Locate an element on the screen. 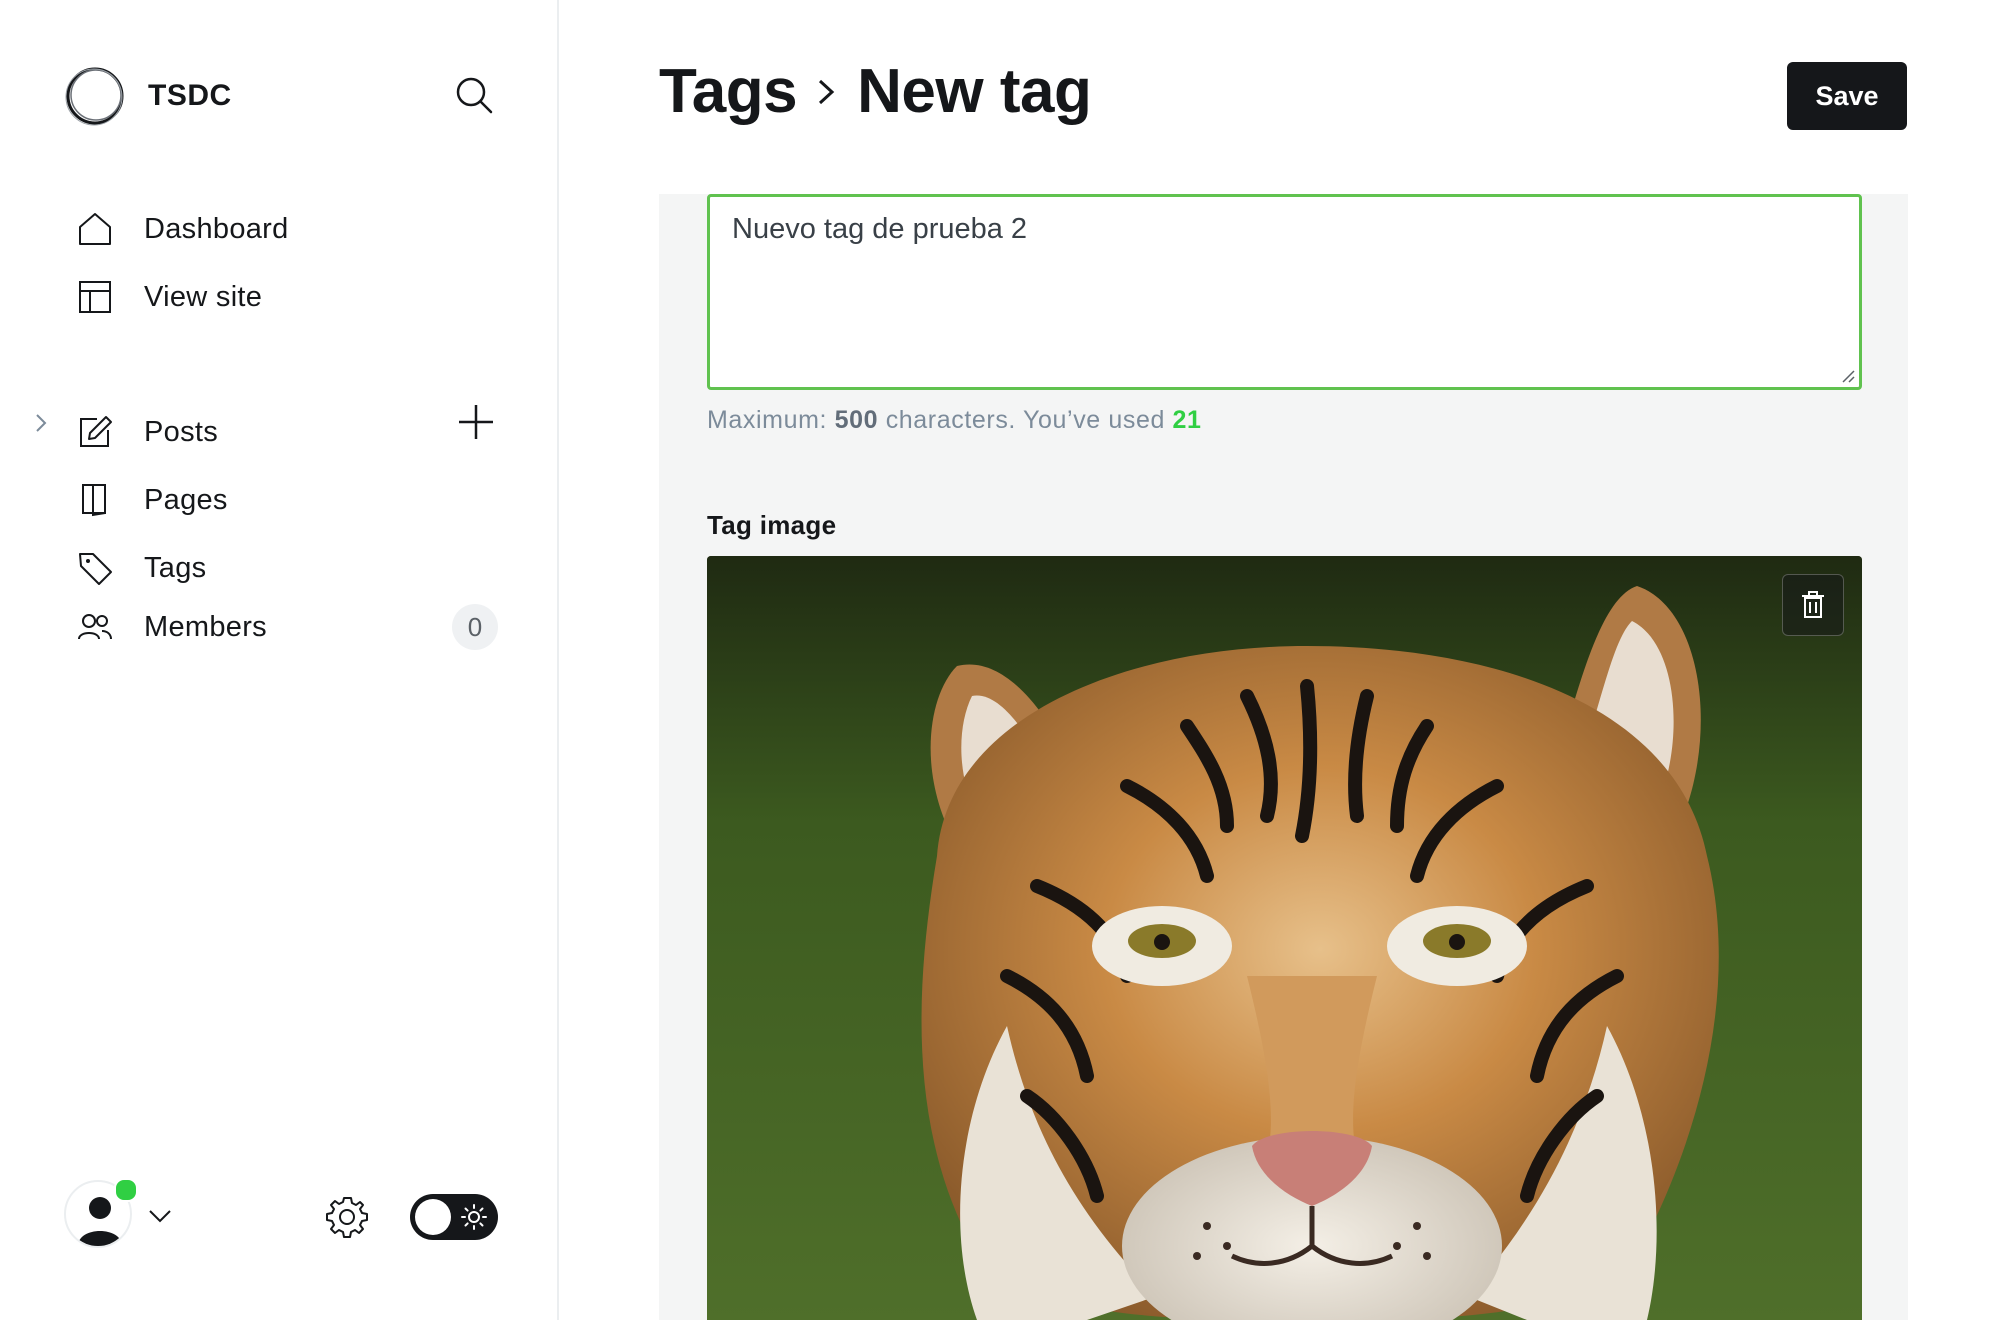 This screenshot has height=1320, width=2000. home-icon is located at coordinates (95, 229).